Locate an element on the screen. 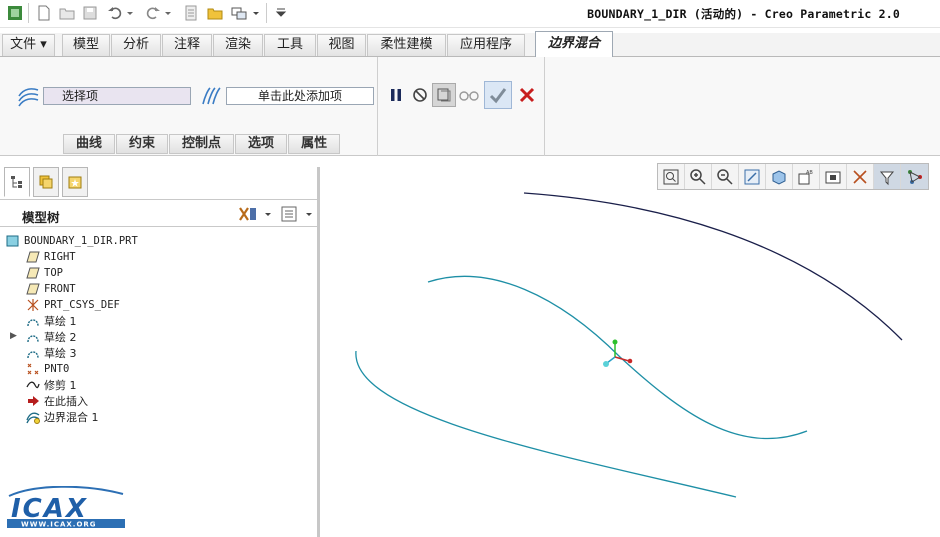 The width and height of the screenshot is (940, 537). annotation-display-icon is located at coordinates (887, 176).